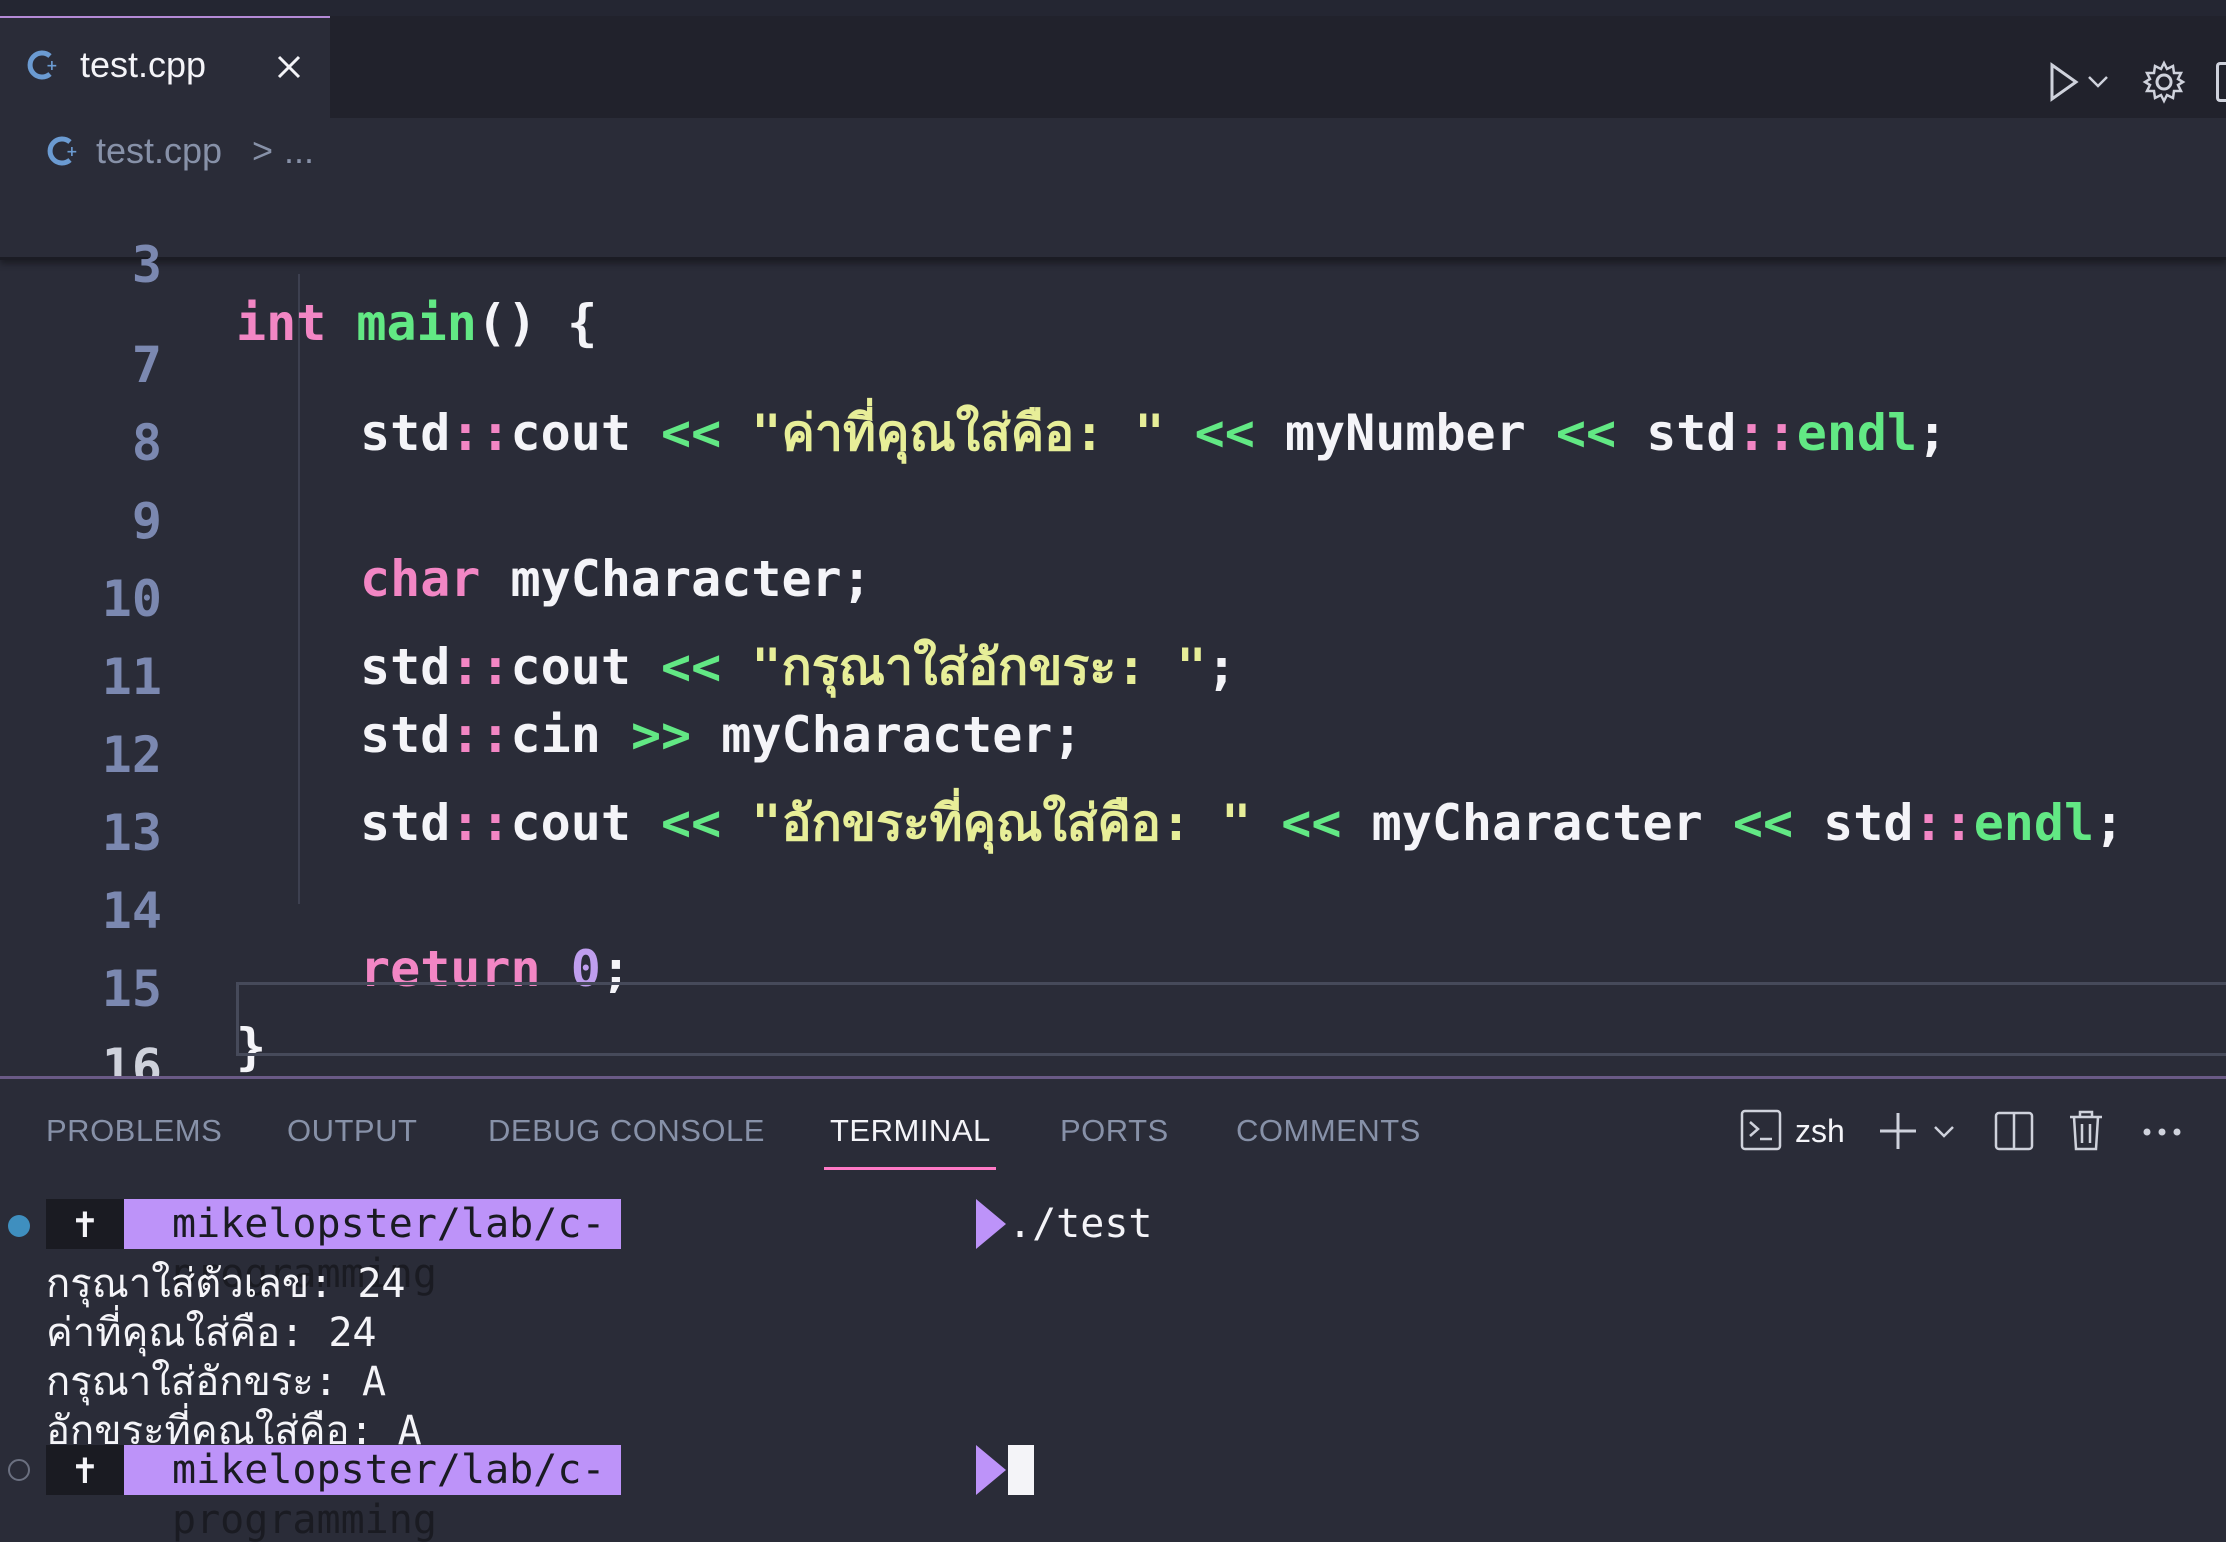 Image resolution: width=2226 pixels, height=1542 pixels. What do you see at coordinates (626, 1131) in the screenshot?
I see `tab-debug-console: DEBUG CONSOLE` at bounding box center [626, 1131].